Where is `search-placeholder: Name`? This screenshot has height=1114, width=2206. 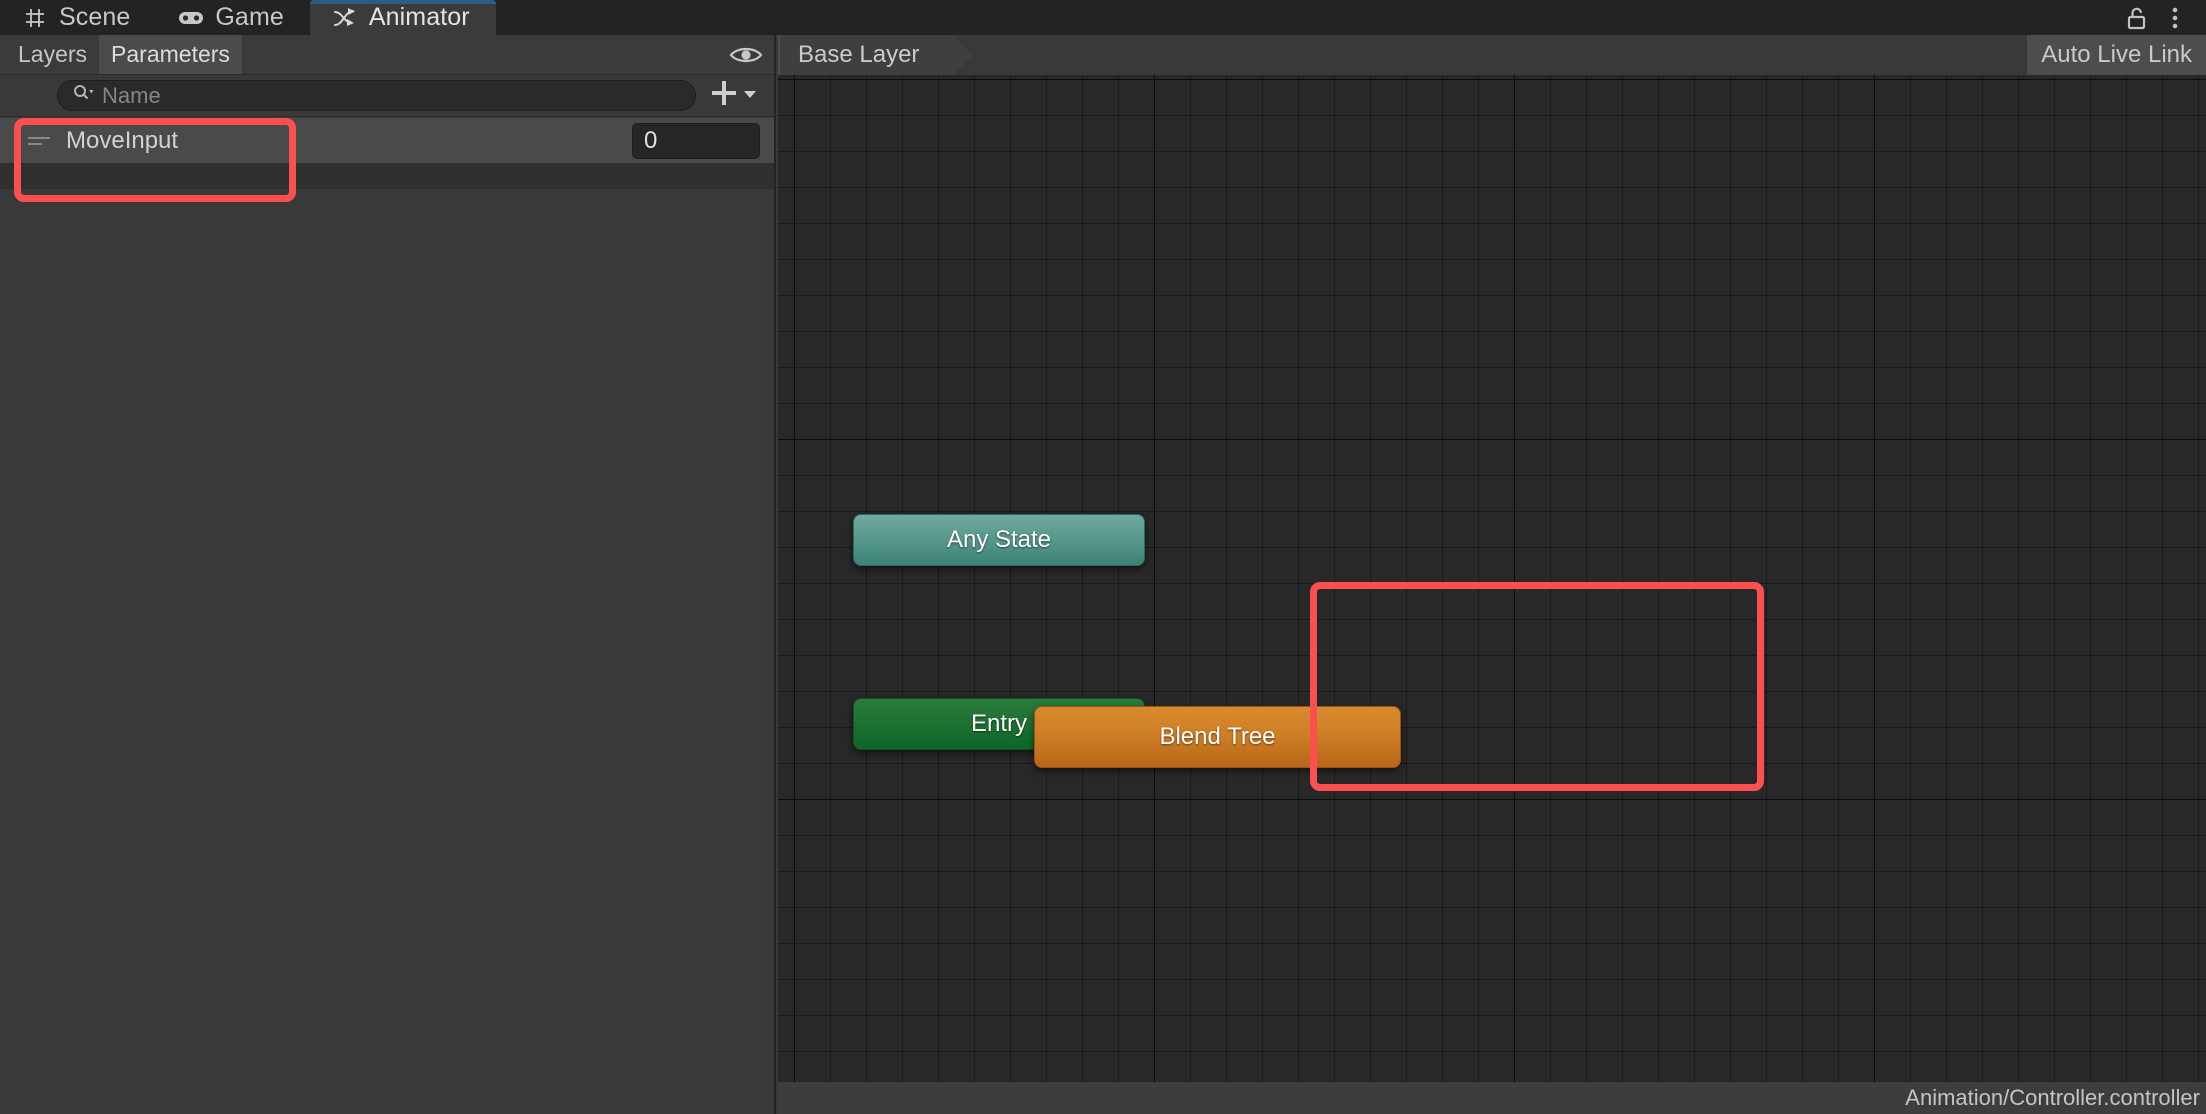
search-placeholder: Name is located at coordinates (131, 95).